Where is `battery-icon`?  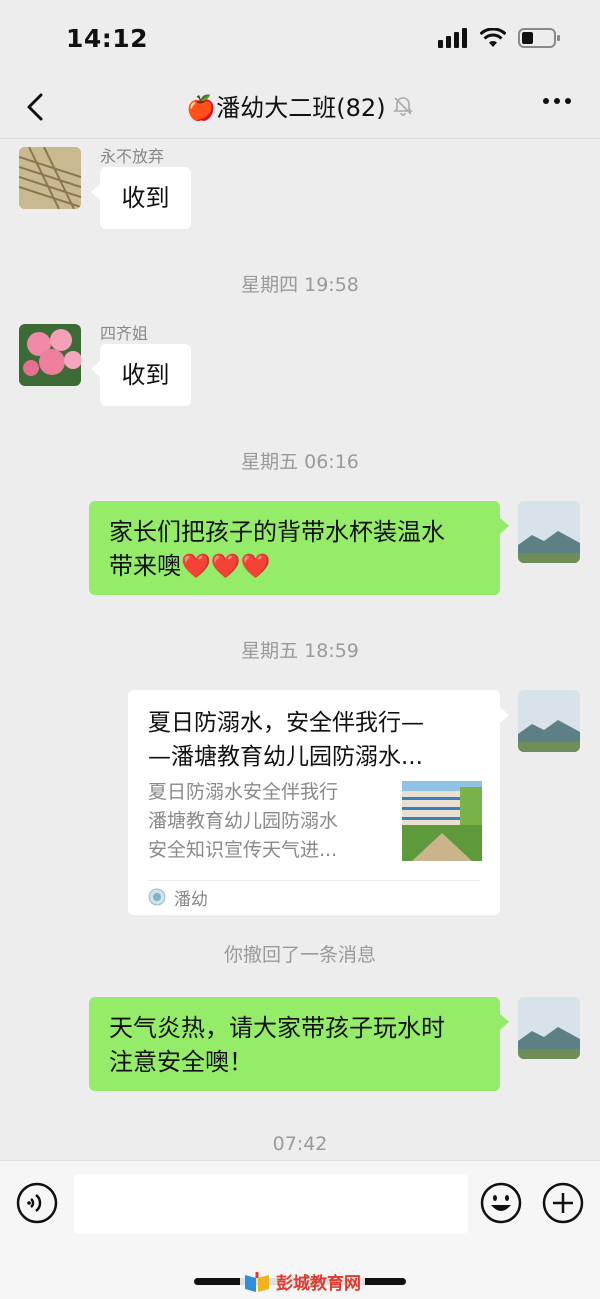 battery-icon is located at coordinates (539, 38).